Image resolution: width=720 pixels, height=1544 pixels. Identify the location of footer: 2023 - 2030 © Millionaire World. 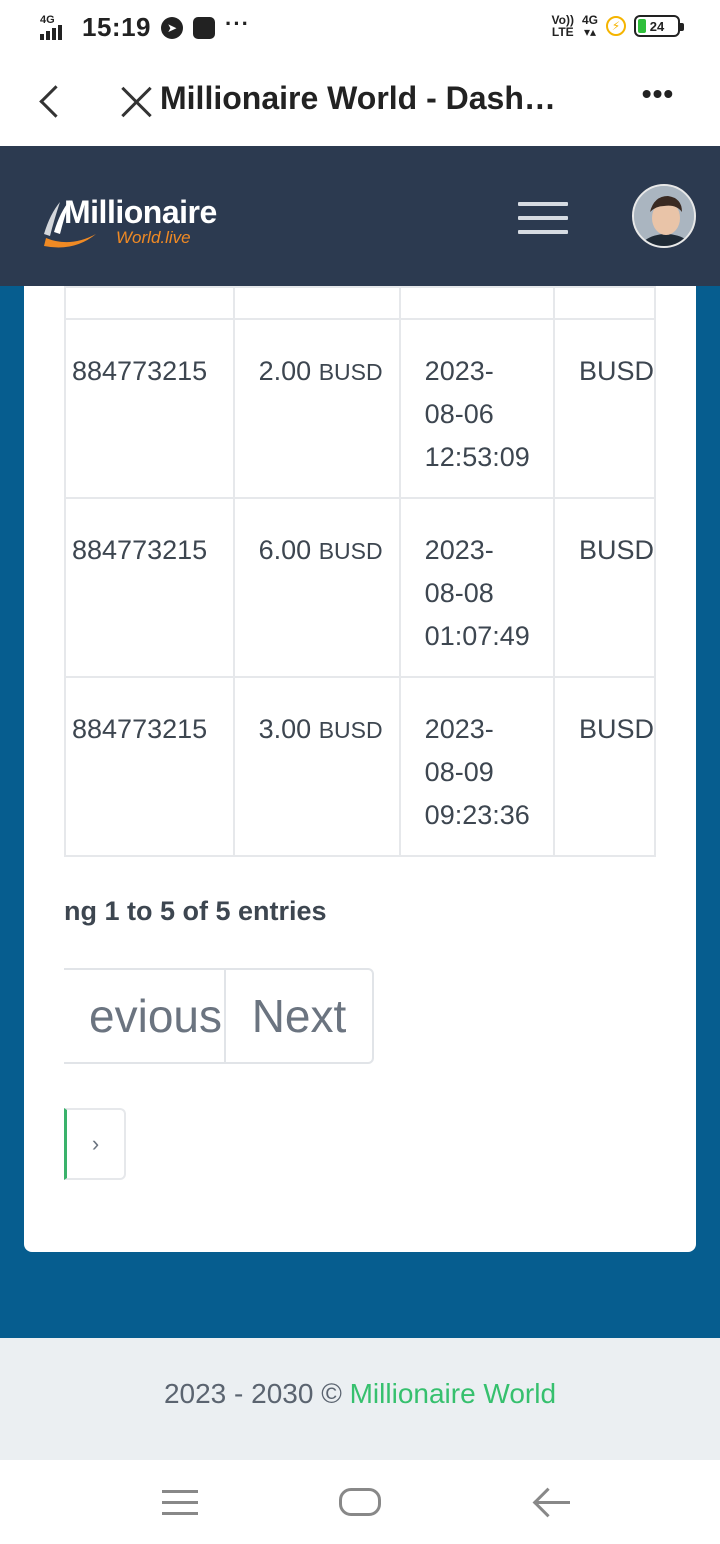
(360, 1399).